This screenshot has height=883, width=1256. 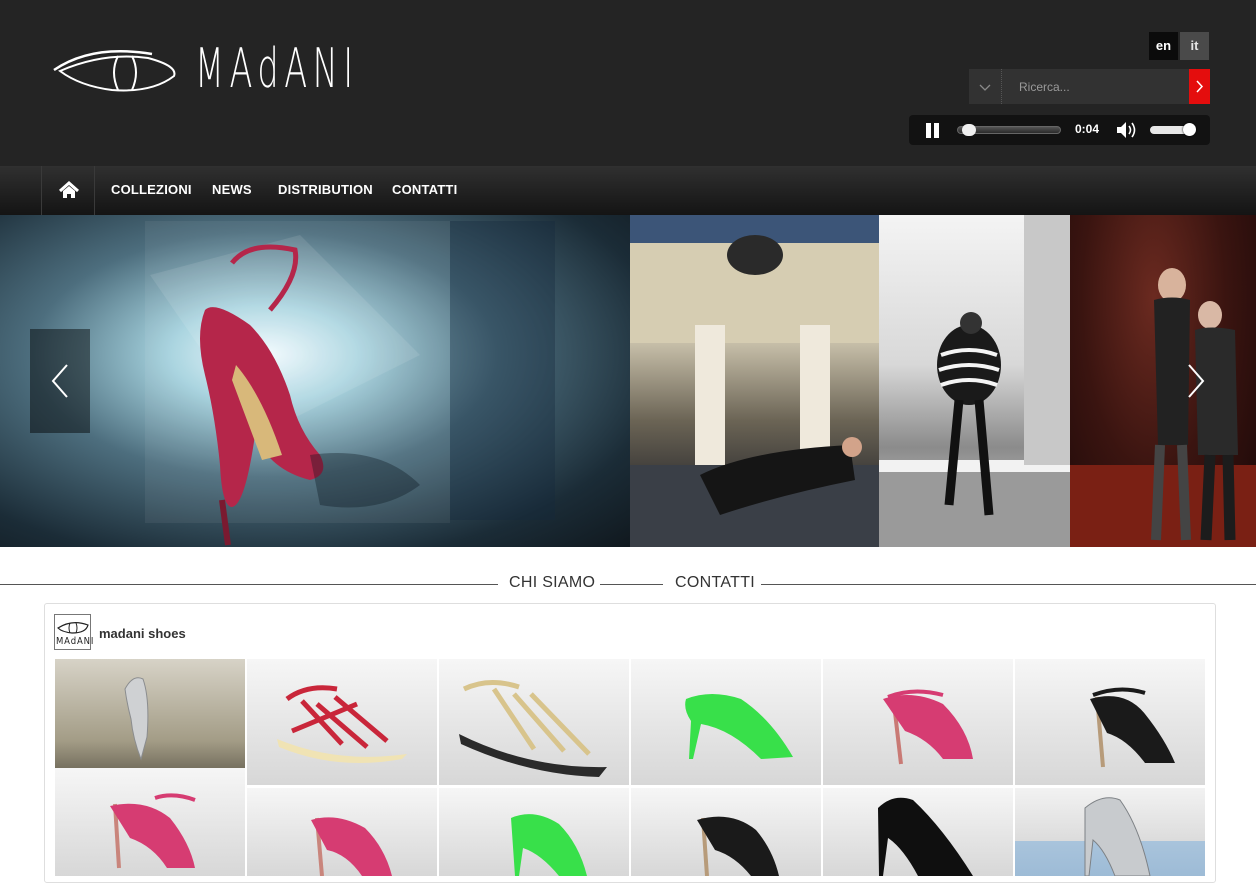 What do you see at coordinates (232, 189) in the screenshot?
I see `nav-item-news: NEWS` at bounding box center [232, 189].